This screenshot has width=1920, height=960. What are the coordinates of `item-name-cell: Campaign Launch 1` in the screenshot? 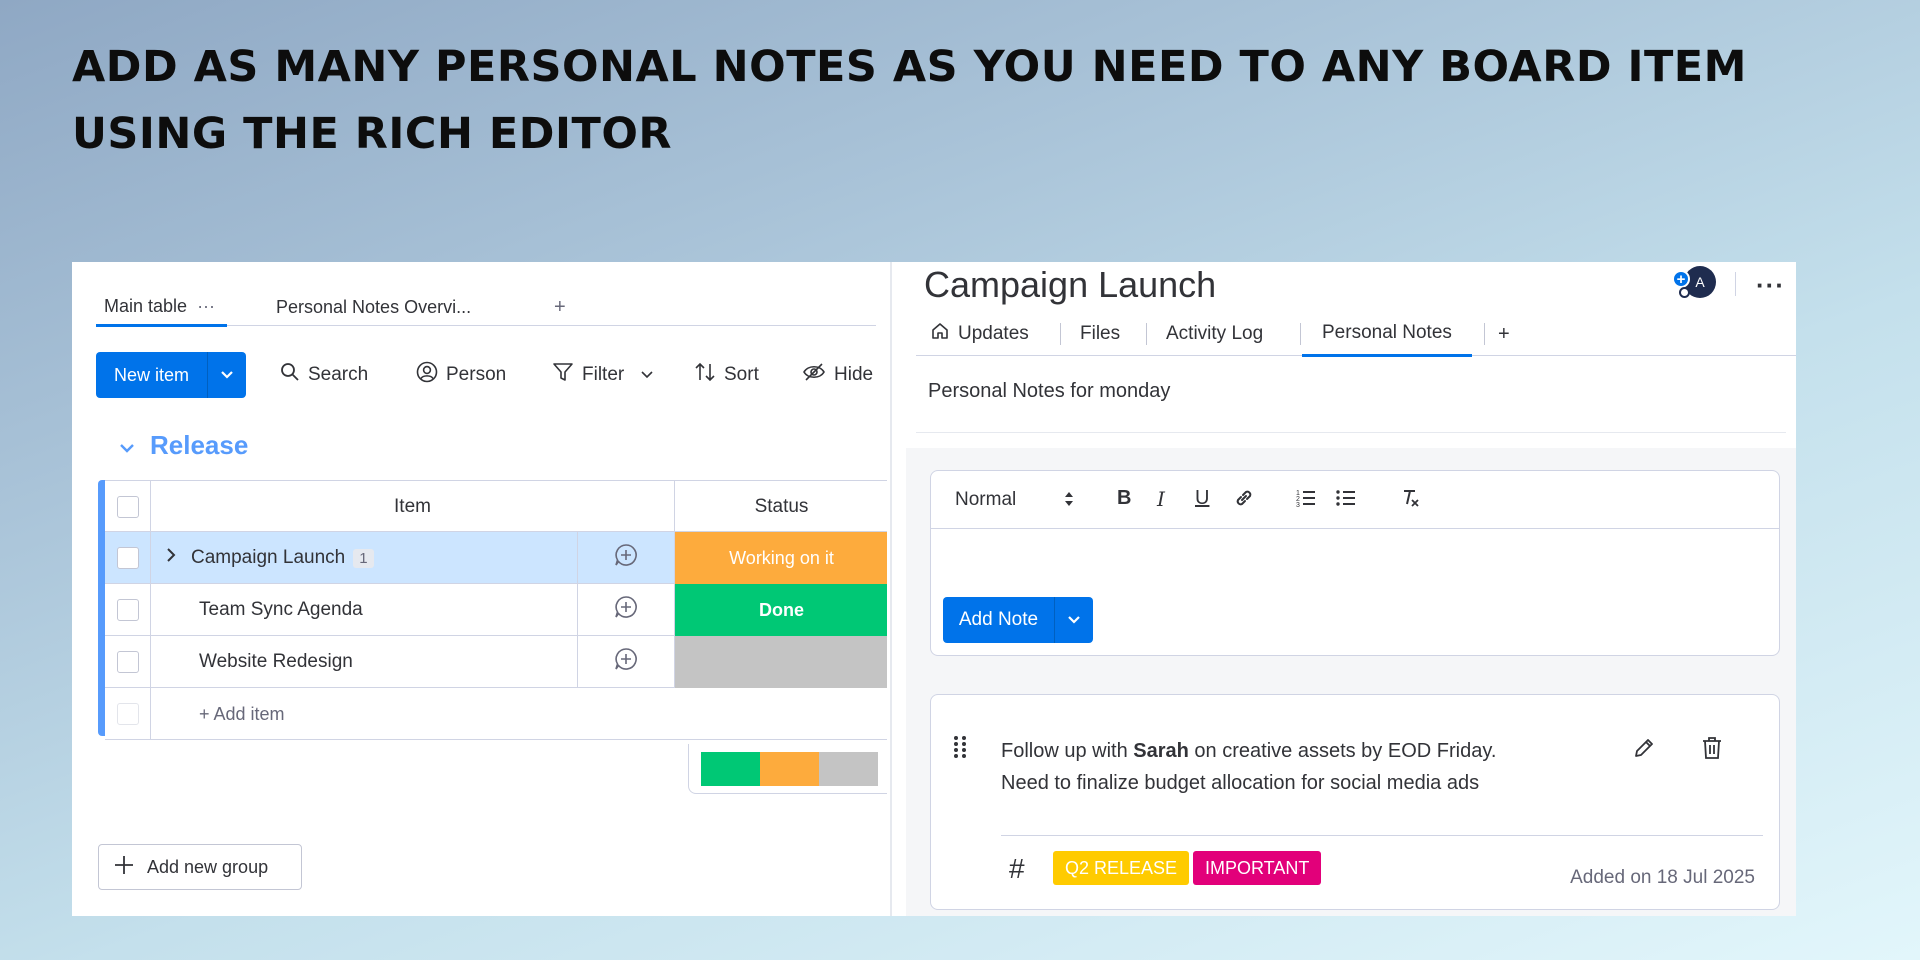 It's located at (364, 558).